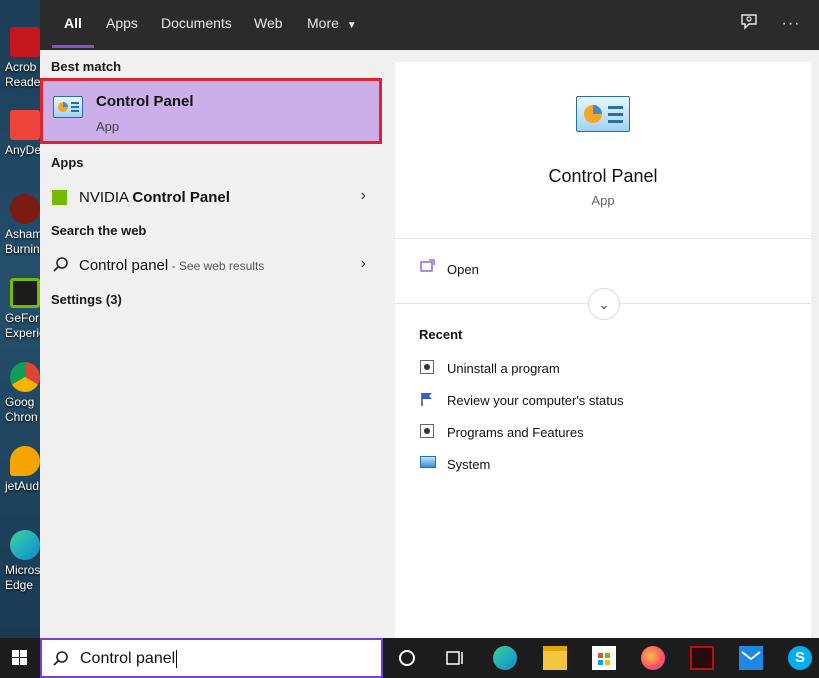 This screenshot has height=678, width=819. Describe the element at coordinates (128, 659) in the screenshot. I see `search-input: Control panel` at that location.